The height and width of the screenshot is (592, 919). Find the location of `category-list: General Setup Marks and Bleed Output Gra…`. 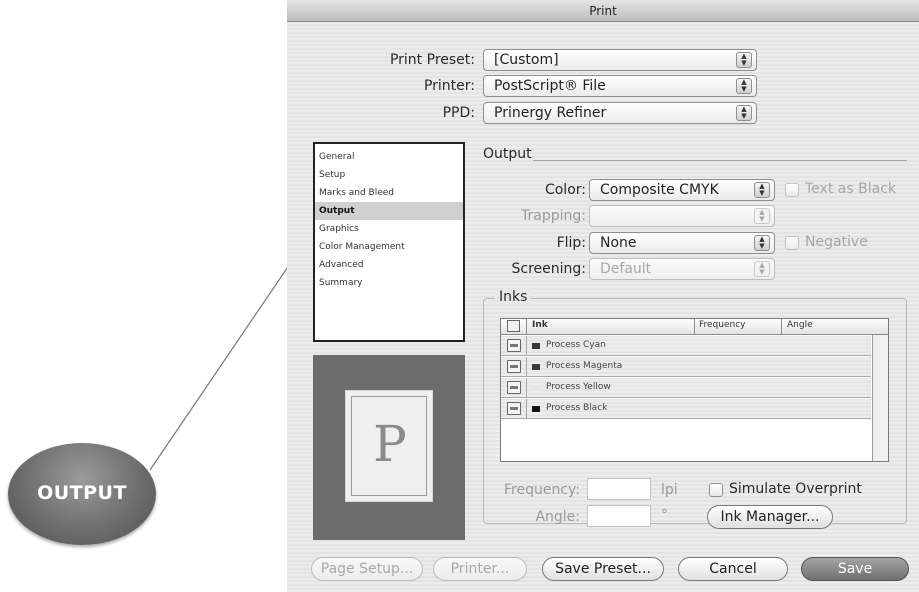

category-list: General Setup Marks and Bleed Output Gra… is located at coordinates (389, 242).